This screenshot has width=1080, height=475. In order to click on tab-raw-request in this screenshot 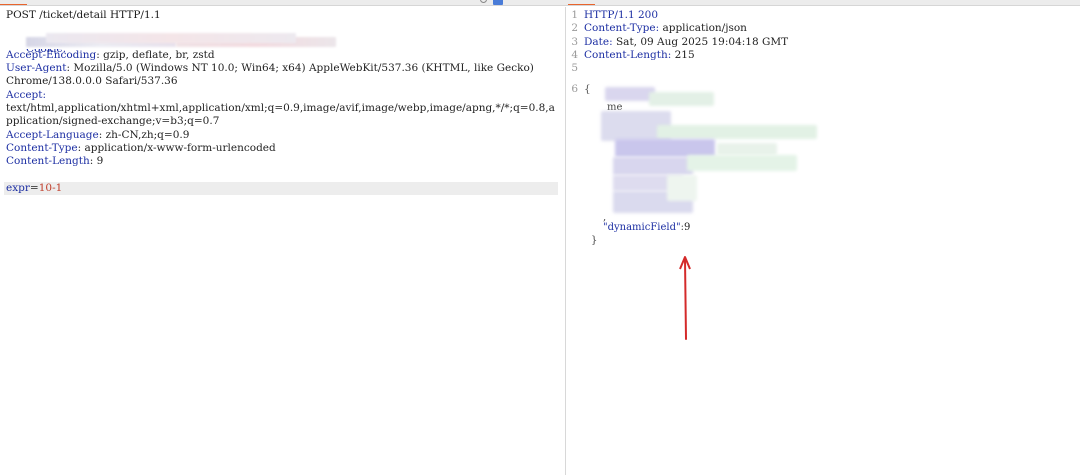, I will do `click(40, 2)`.